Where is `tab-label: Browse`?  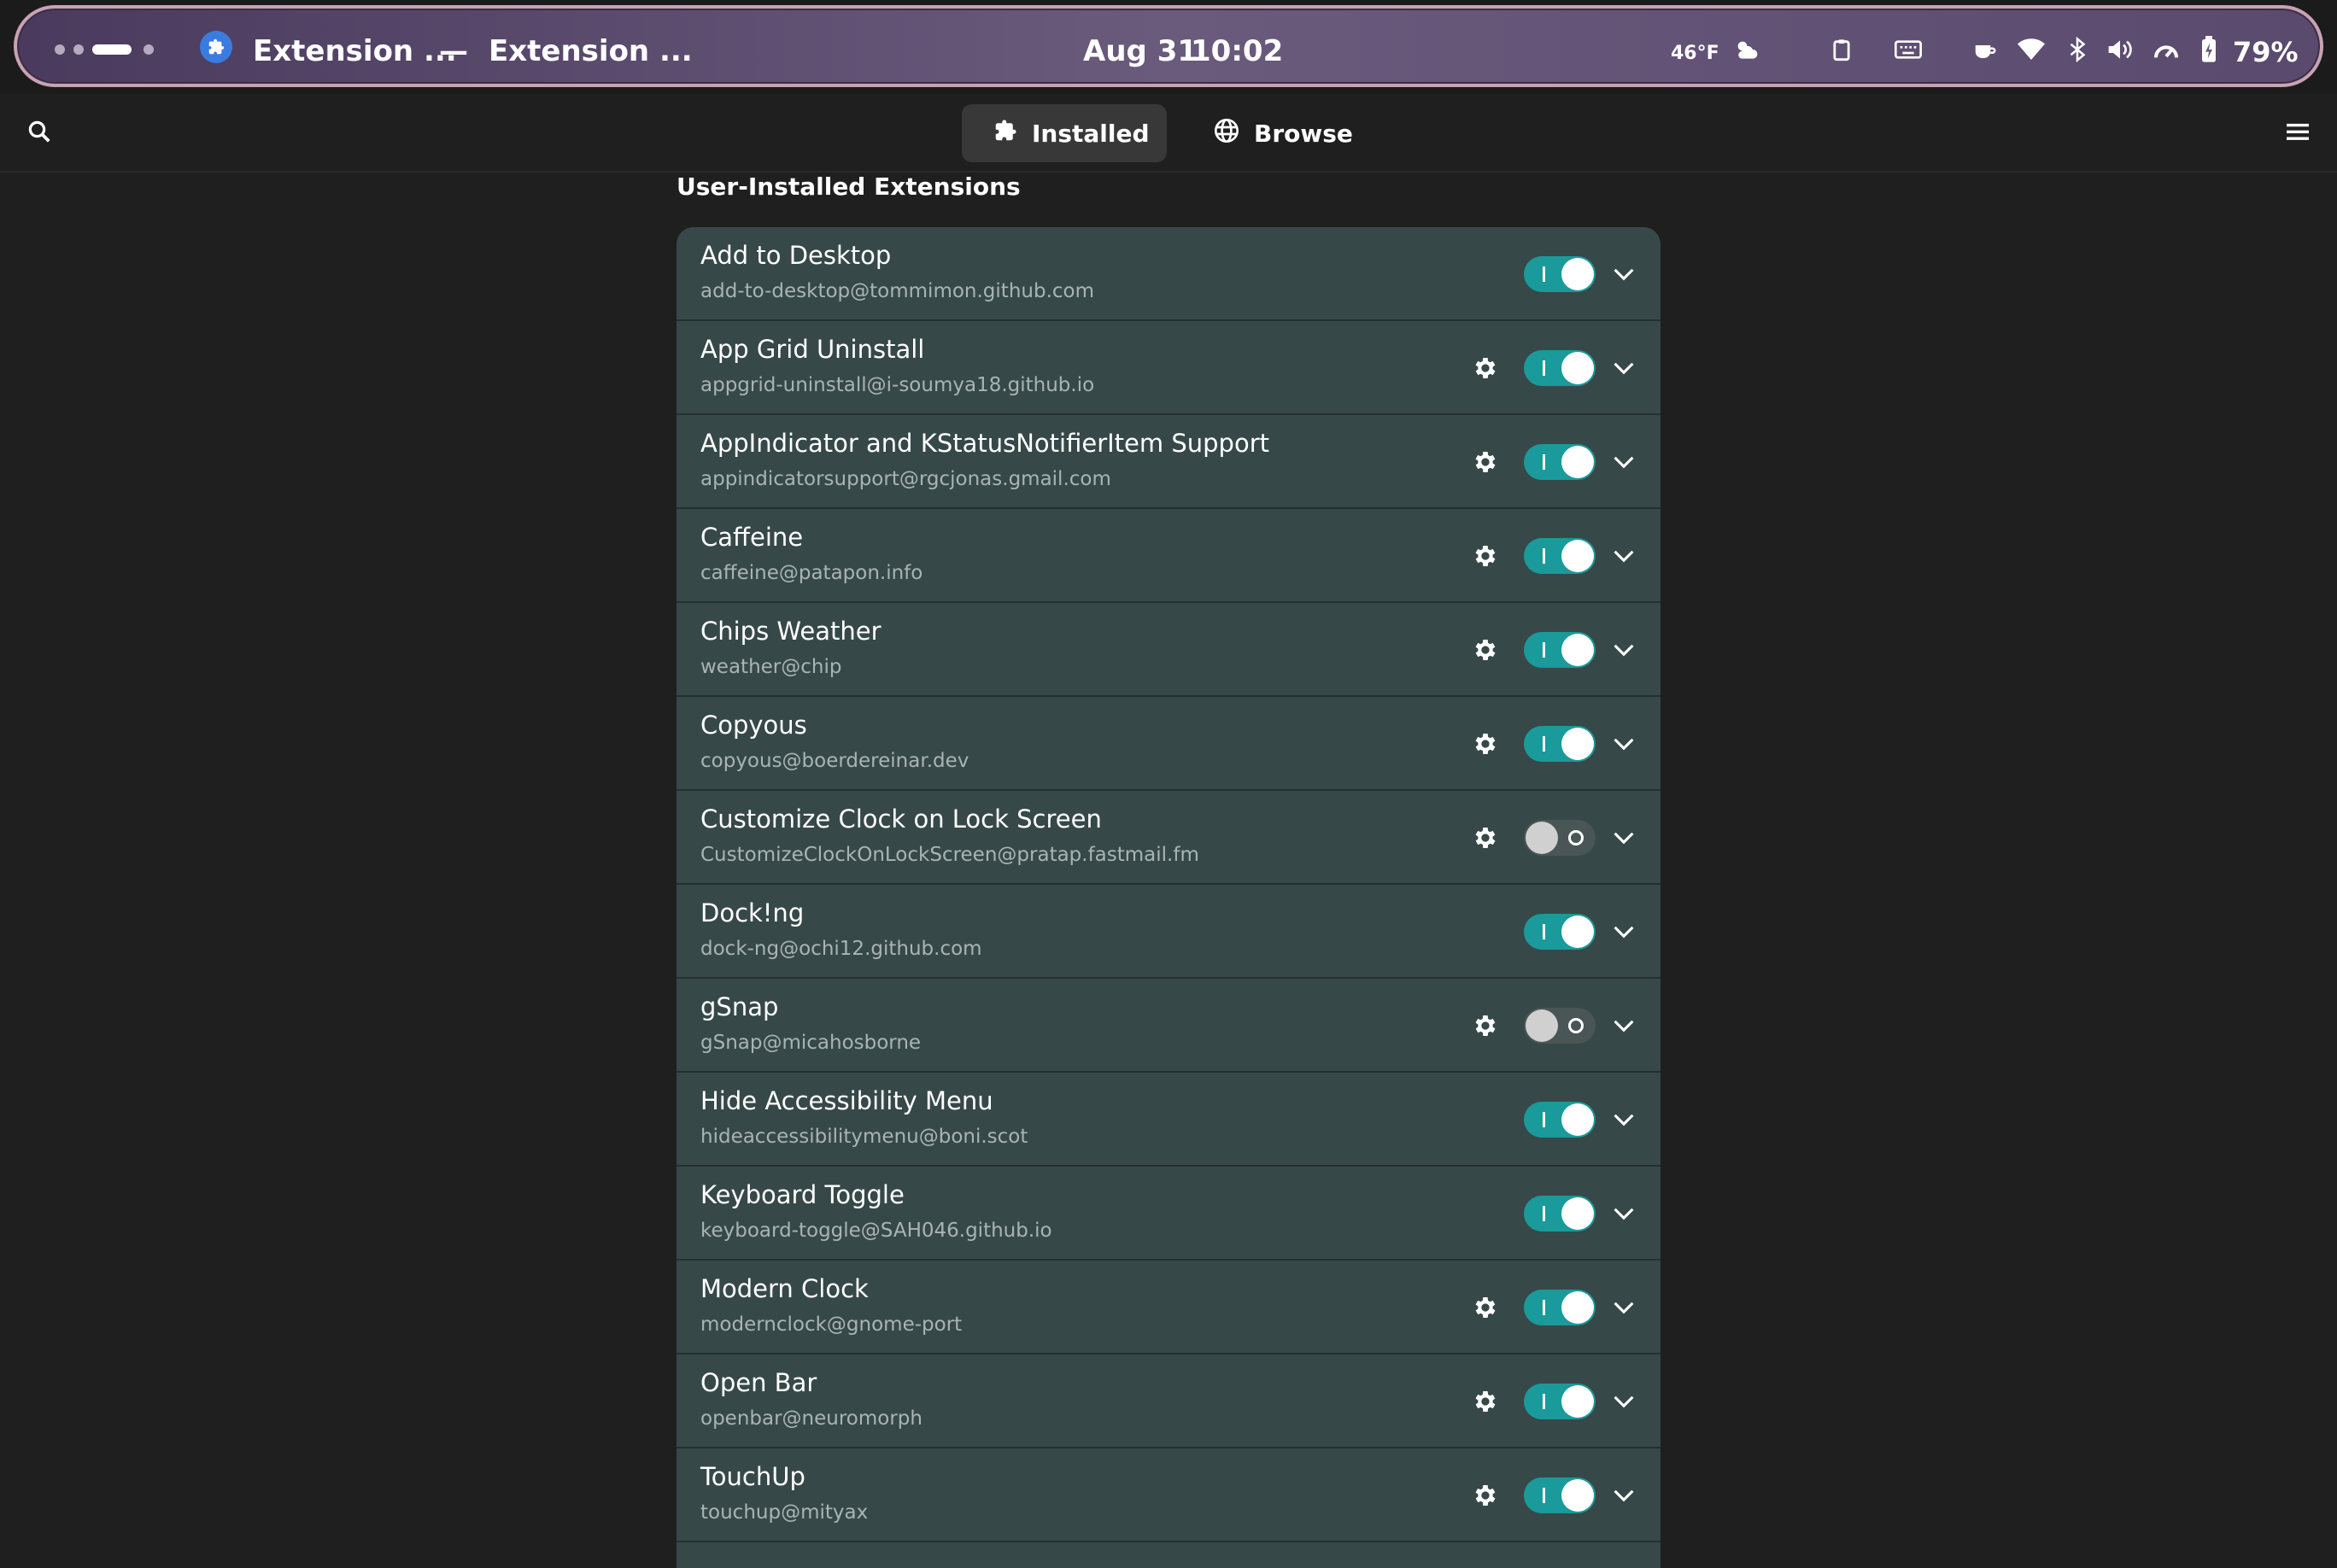
tab-label: Browse is located at coordinates (1303, 133).